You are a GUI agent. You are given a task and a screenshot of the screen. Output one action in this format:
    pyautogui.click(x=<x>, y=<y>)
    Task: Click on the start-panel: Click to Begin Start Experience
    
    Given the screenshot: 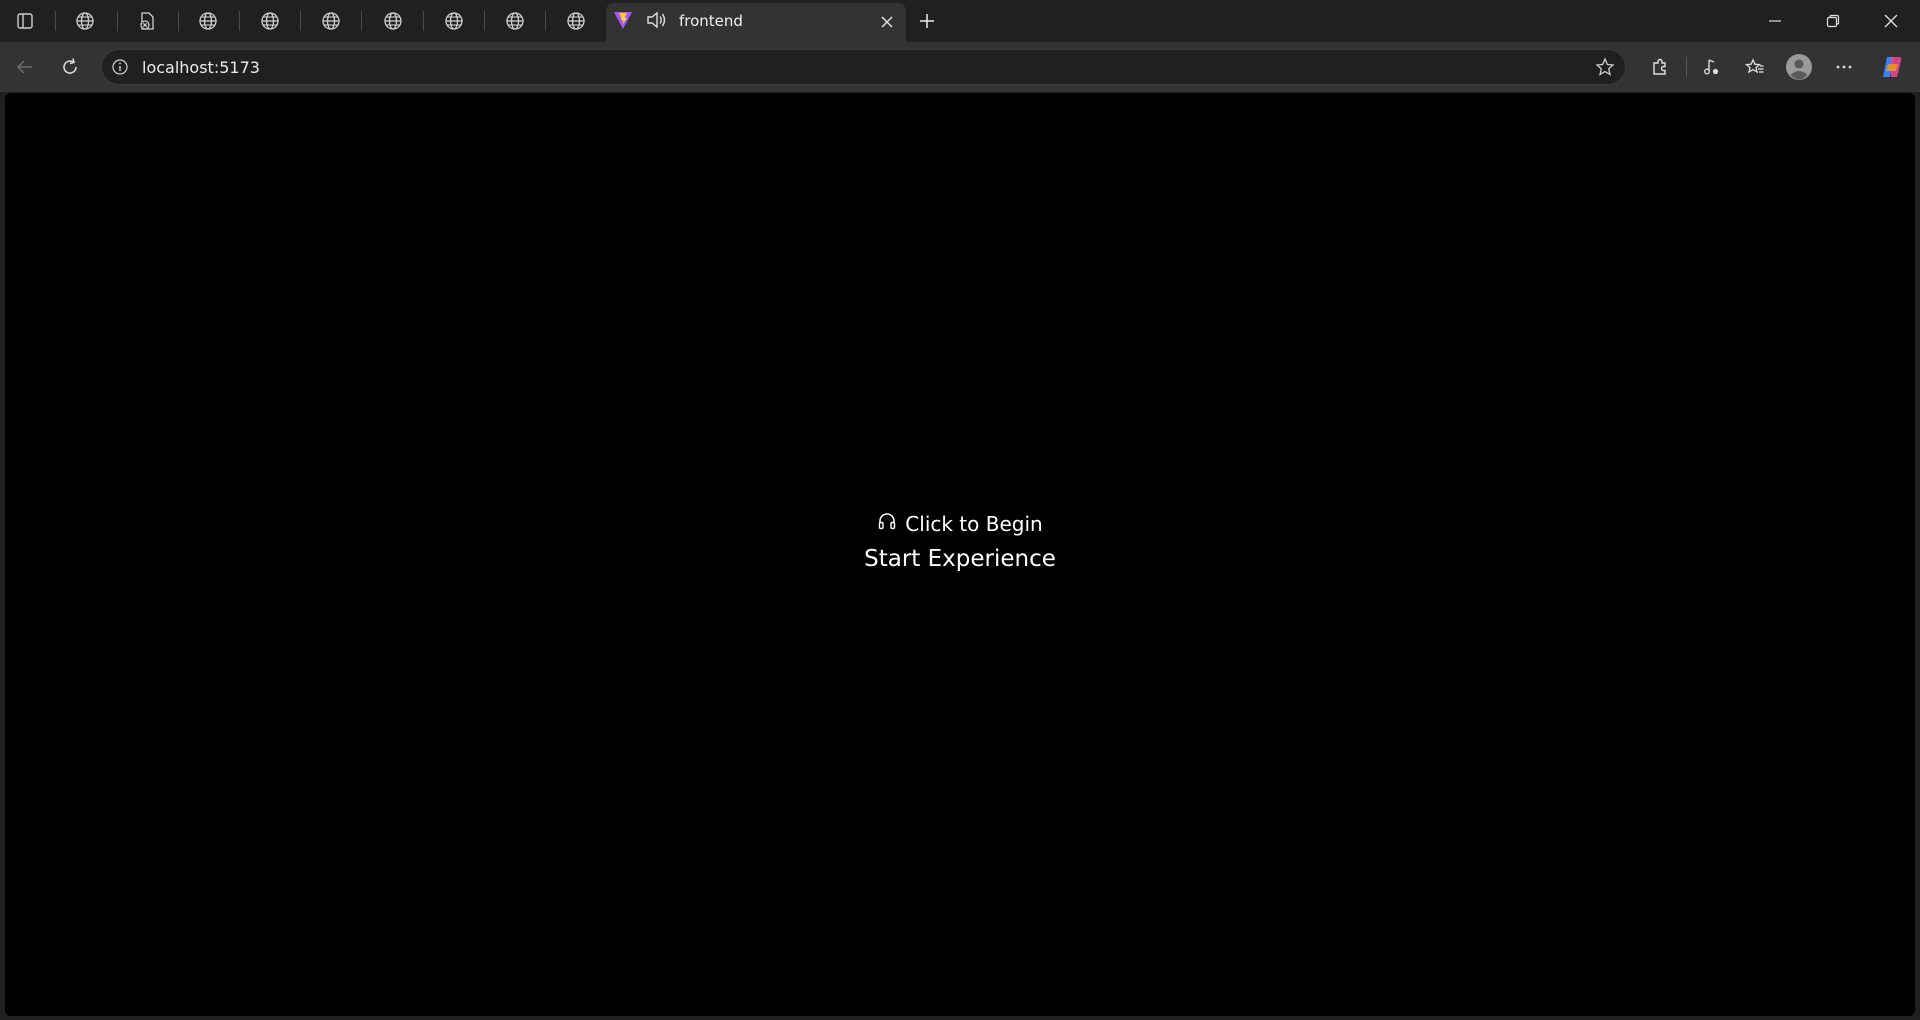 What is the action you would take?
    pyautogui.click(x=960, y=542)
    